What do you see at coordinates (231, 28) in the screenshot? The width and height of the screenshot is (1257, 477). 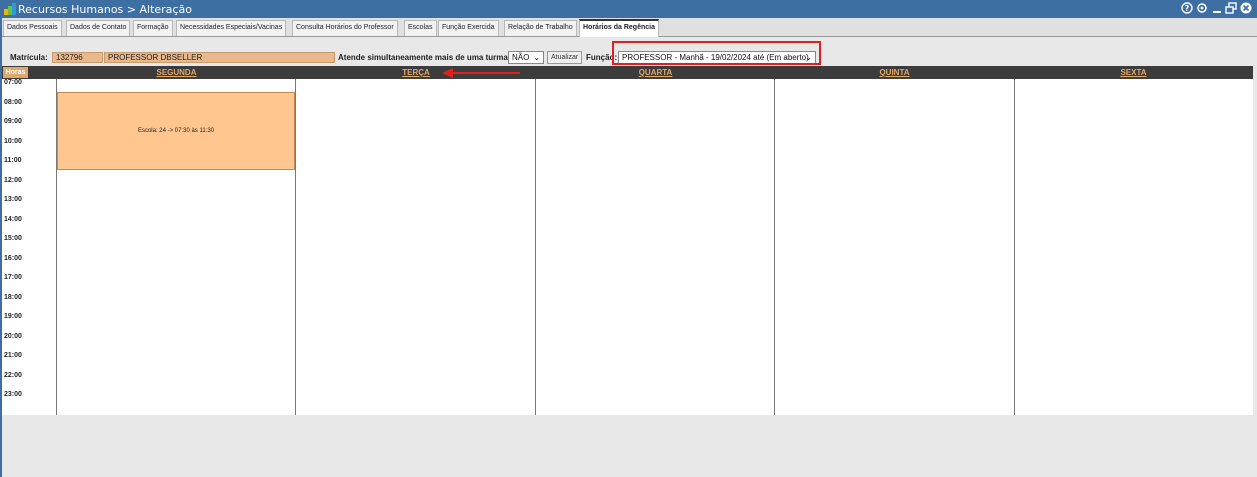 I see `tab-necessidades-especiais: Necessidades Especiais/Vacinas` at bounding box center [231, 28].